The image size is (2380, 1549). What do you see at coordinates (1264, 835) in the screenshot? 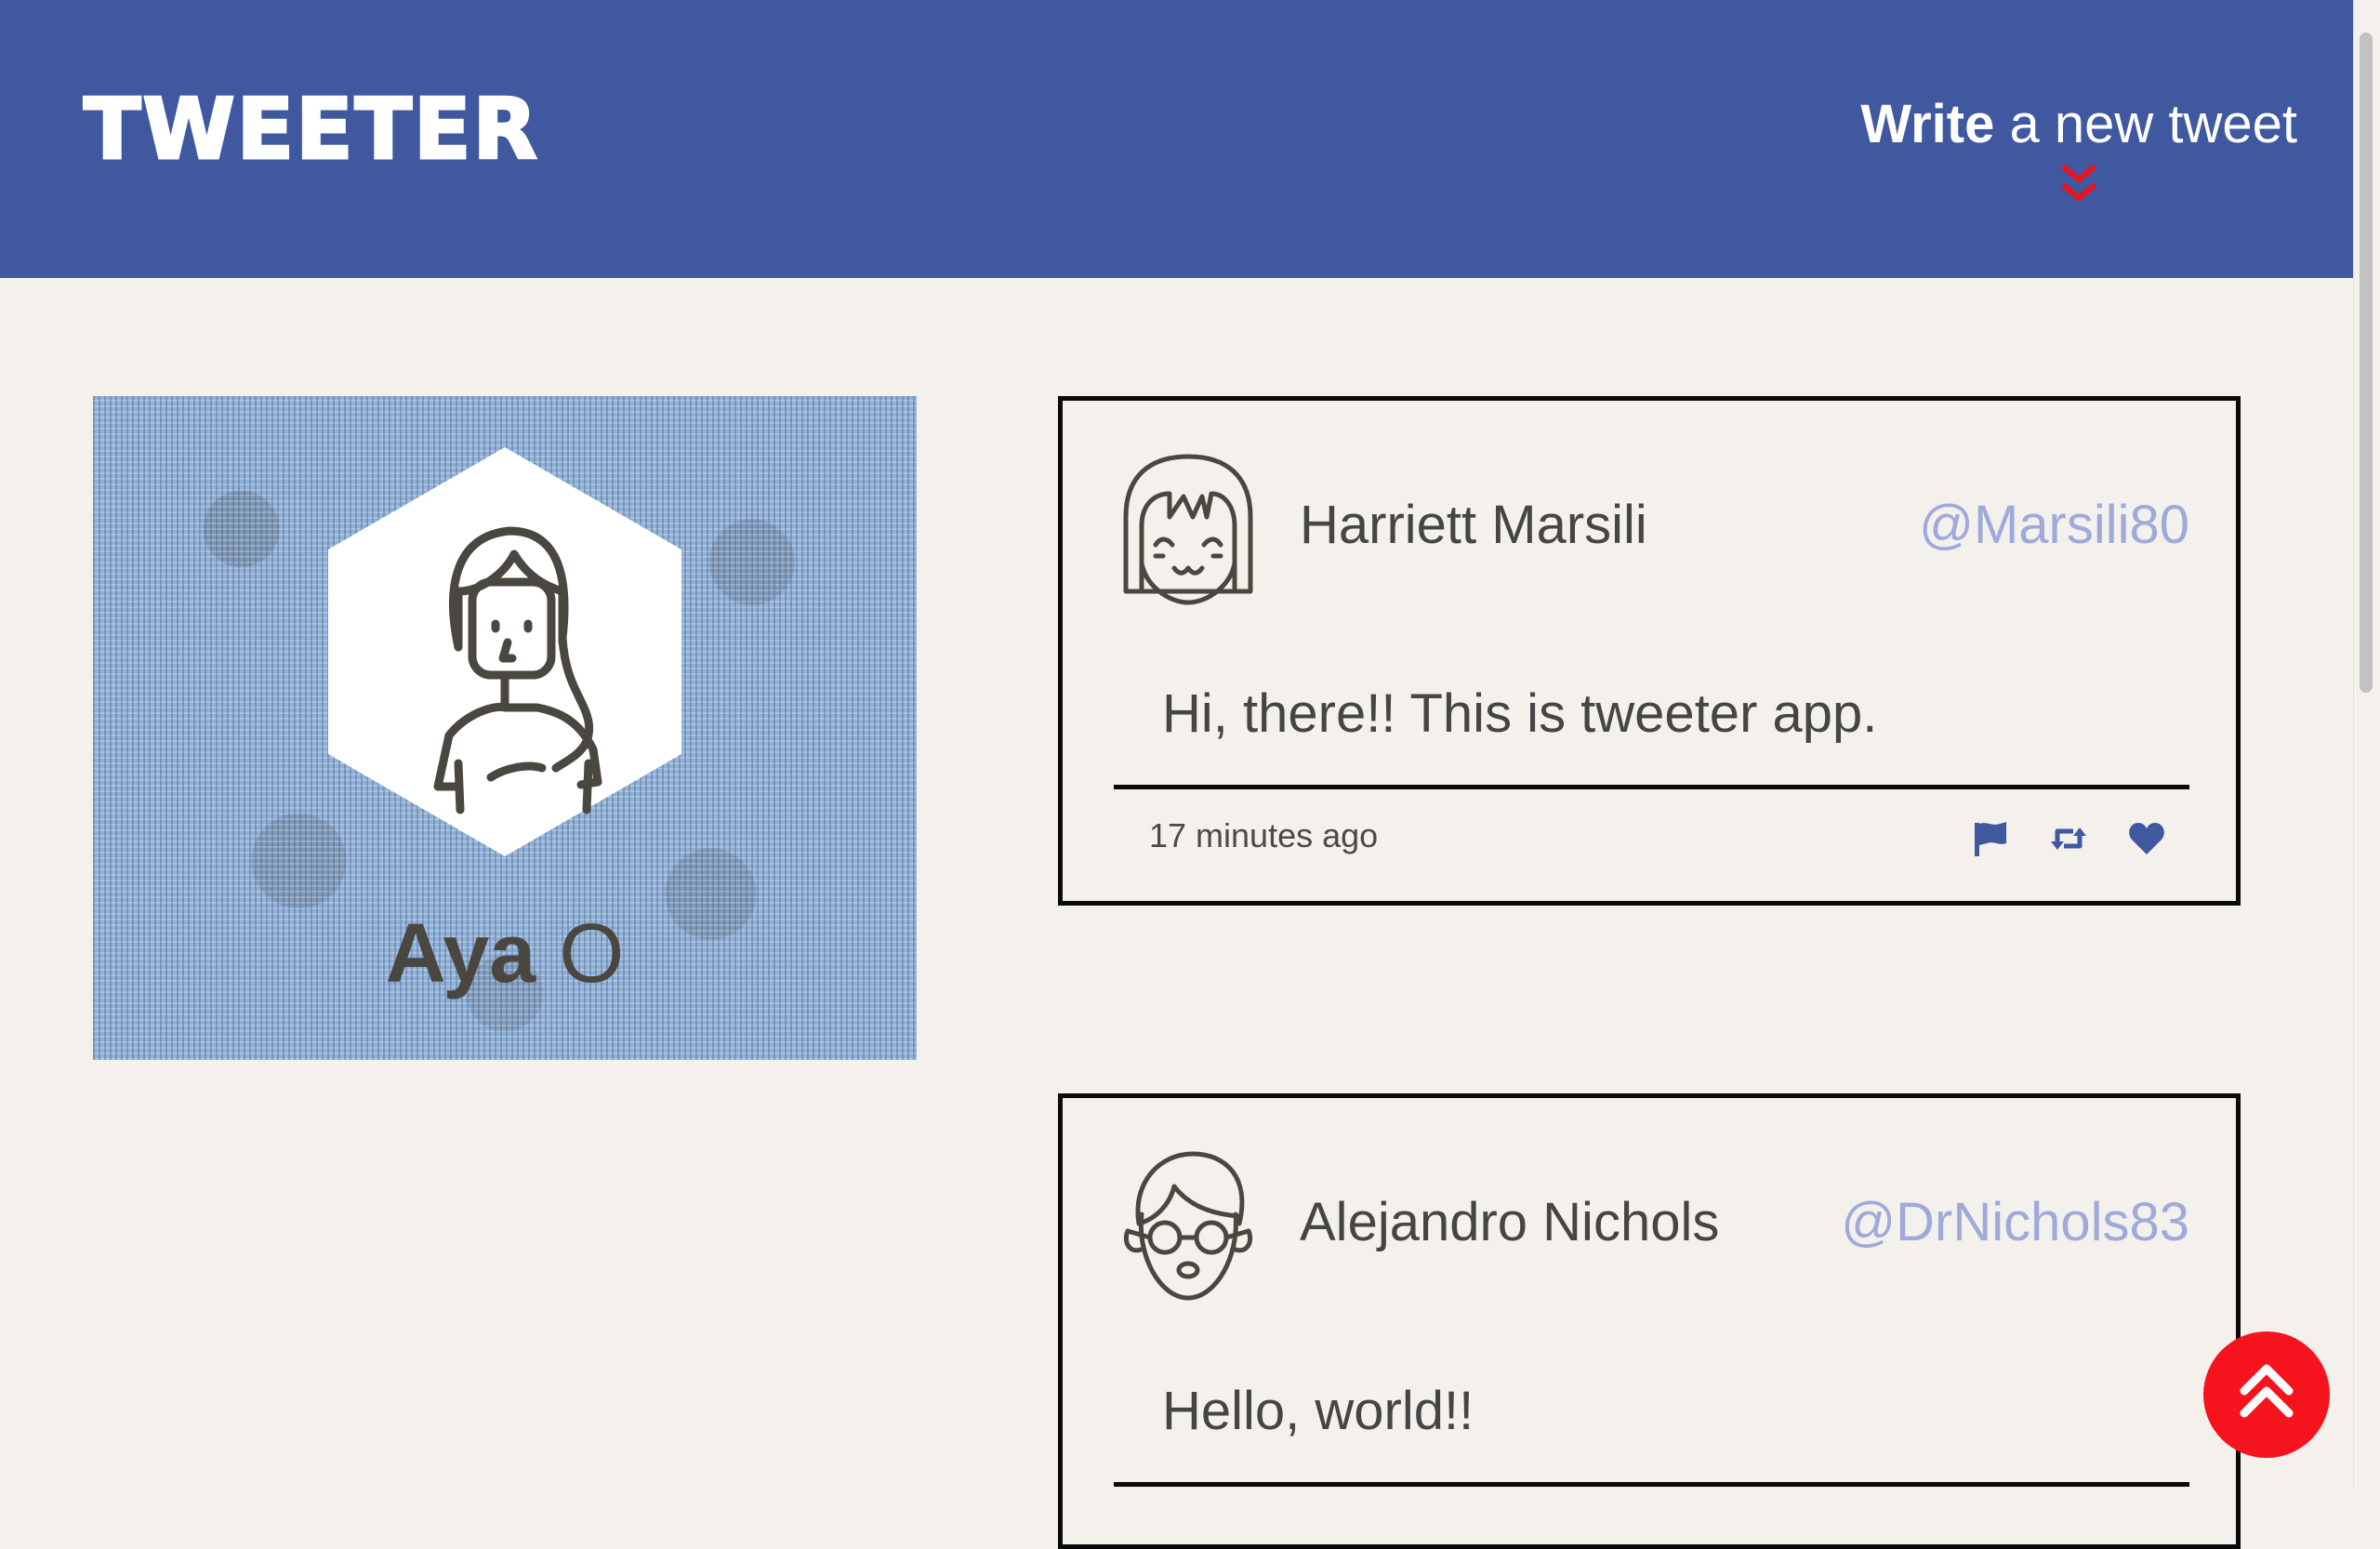
I see `tweet-timestamp: 17 minutes ago` at bounding box center [1264, 835].